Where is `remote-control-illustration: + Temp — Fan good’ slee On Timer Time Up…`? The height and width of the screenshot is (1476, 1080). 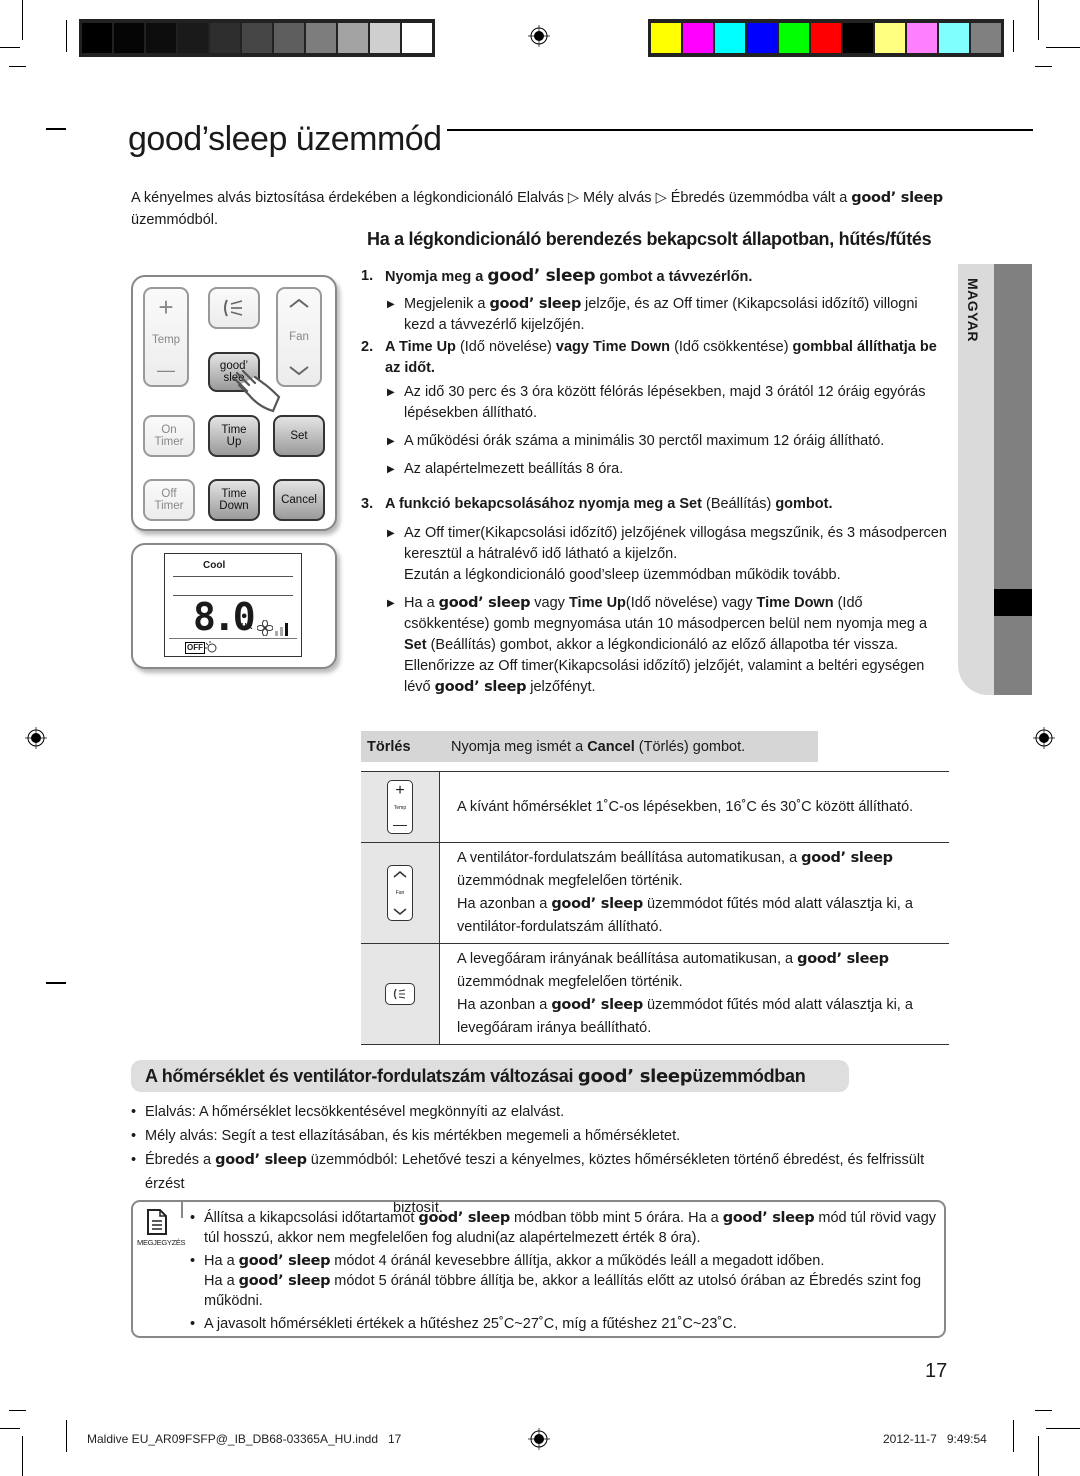 remote-control-illustration: + Temp — Fan good’ slee On Timer Time Up… is located at coordinates (234, 403).